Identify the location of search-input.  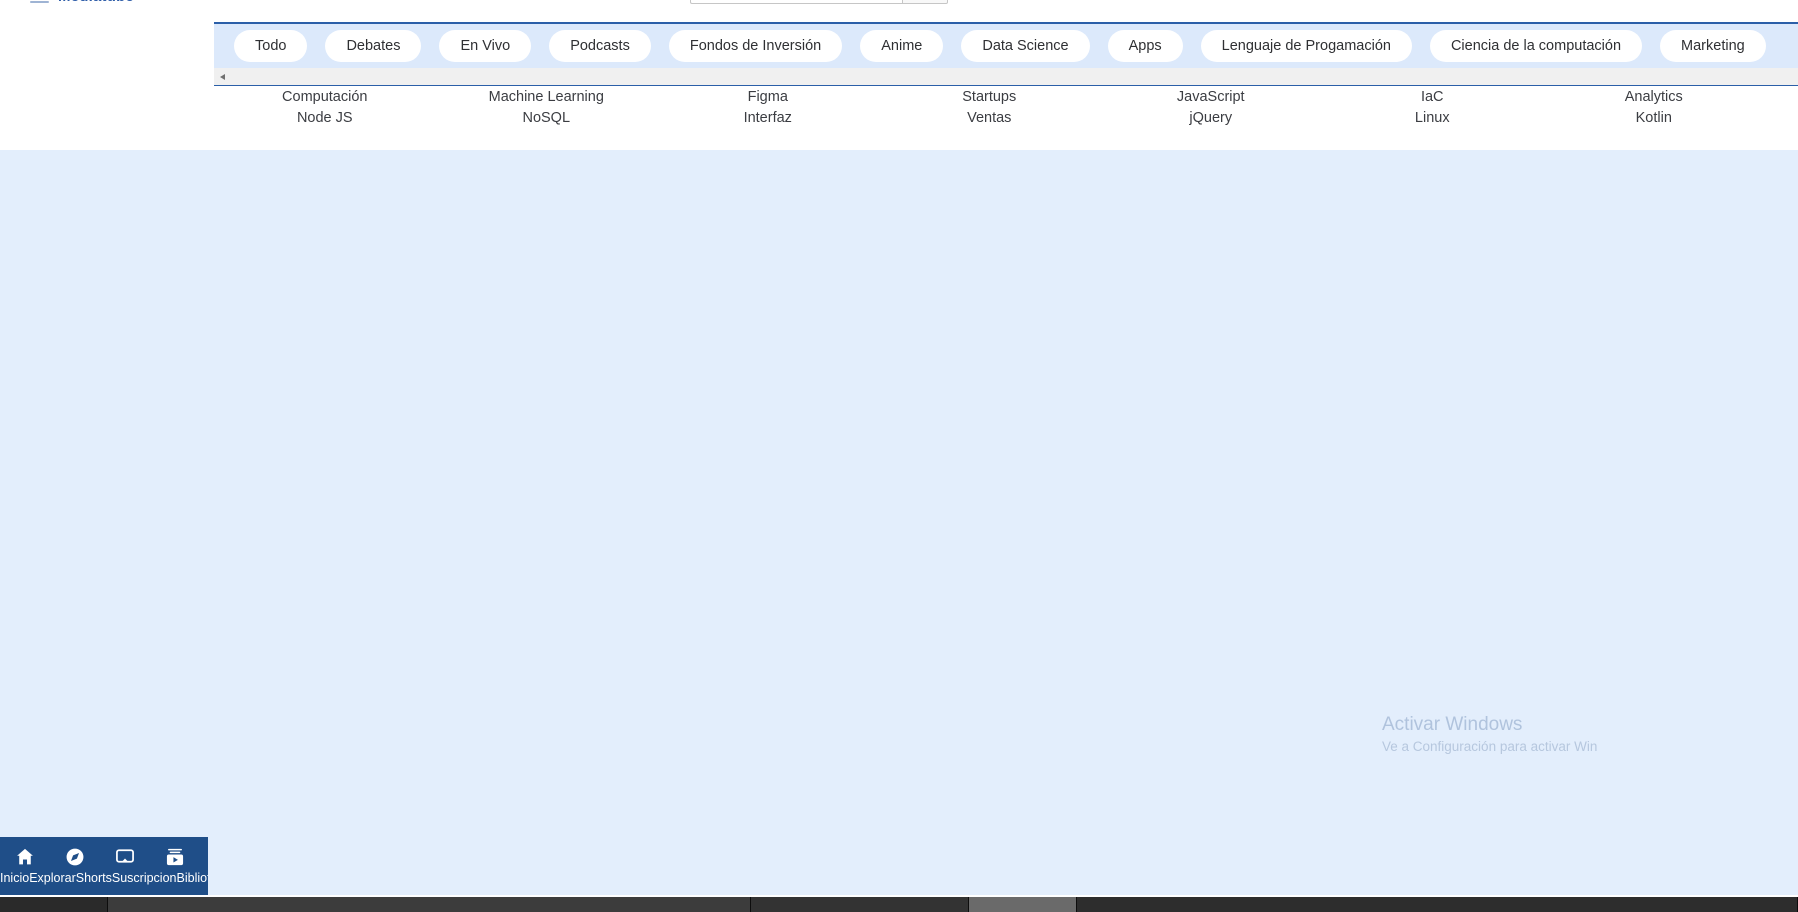
(796, 1).